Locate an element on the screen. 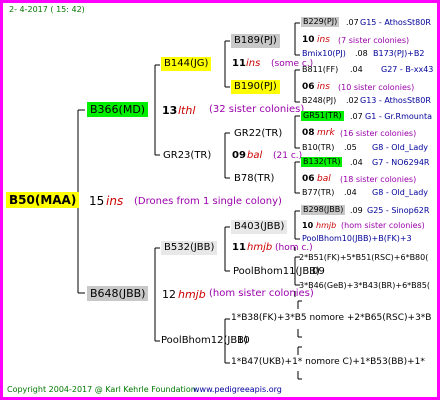 The width and height of the screenshot is (440, 400). b229-queen: B229(PJ) is located at coordinates (320, 22).